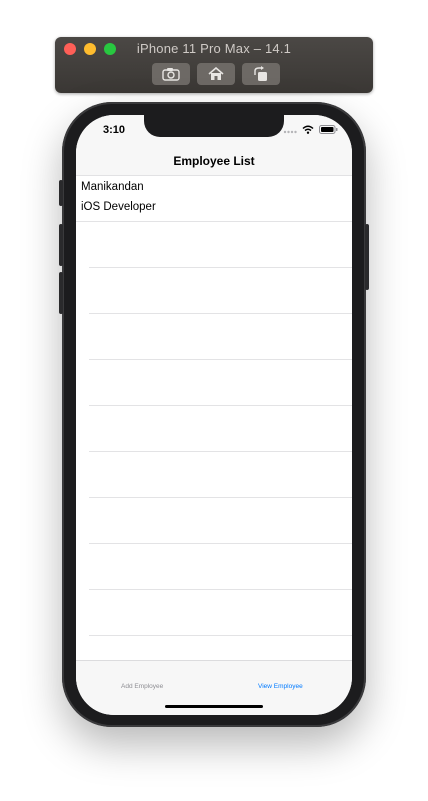 This screenshot has width=428, height=801. I want to click on tab-add-employee: Add Employee, so click(142, 686).